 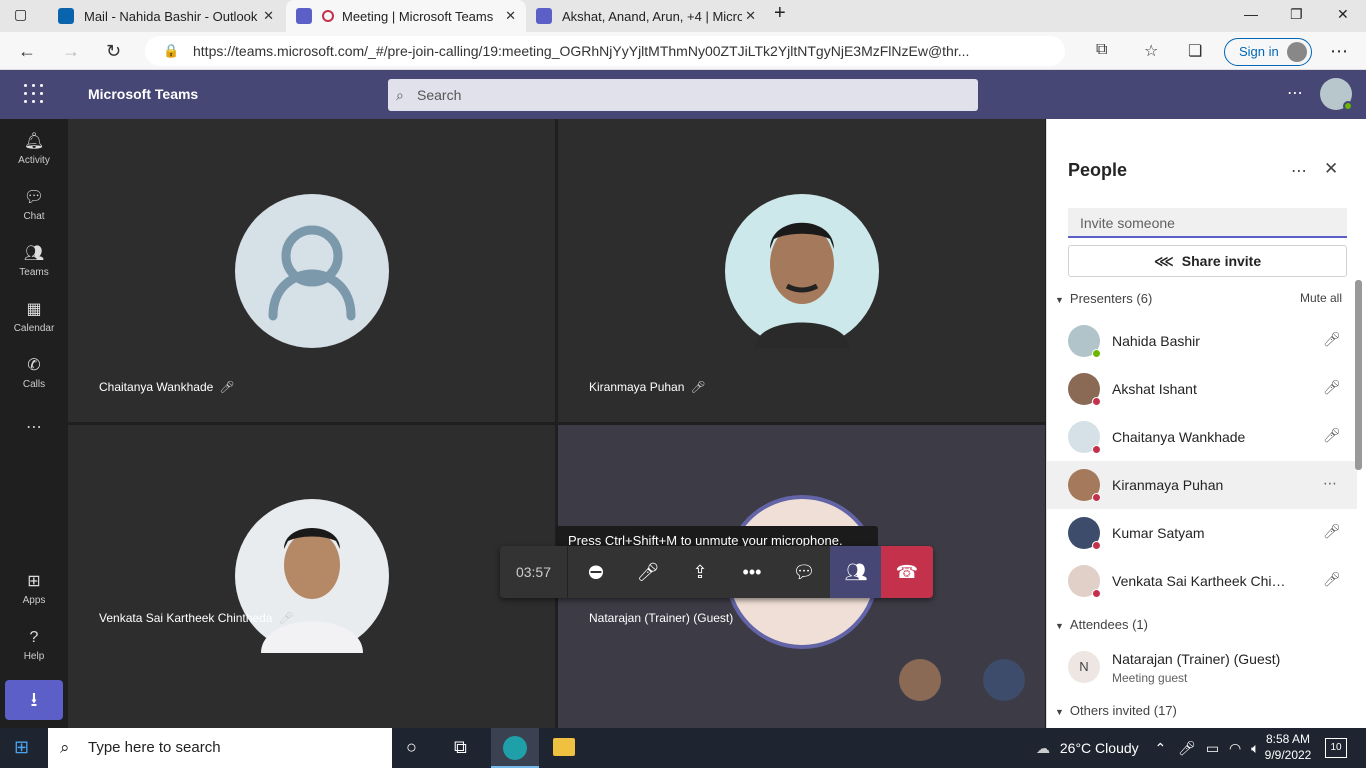 I want to click on download-button: ⭳, so click(x=34, y=700).